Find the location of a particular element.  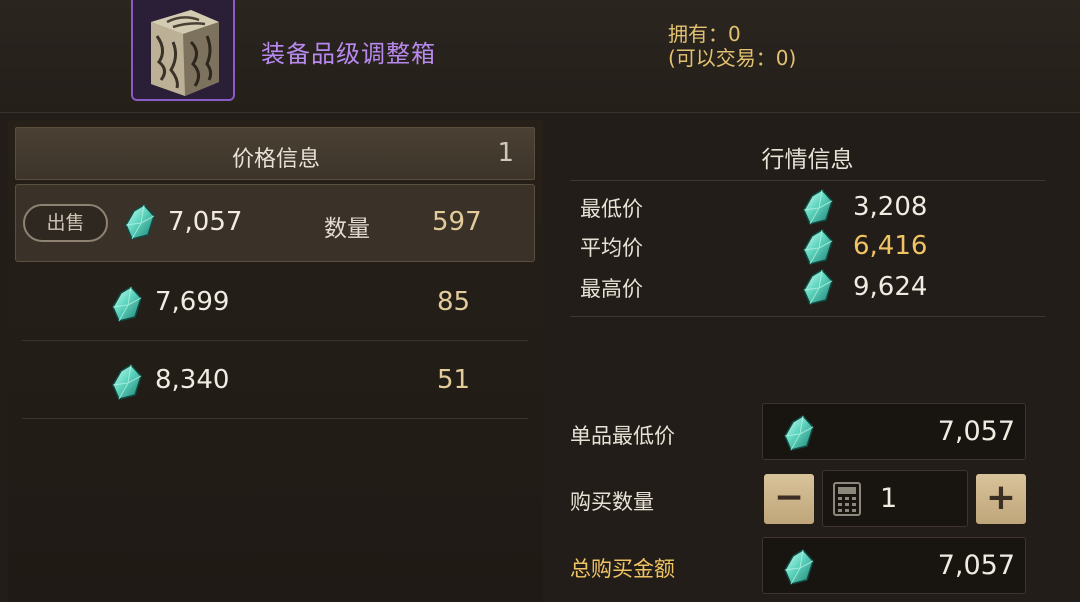

equipment-box-icon is located at coordinates (183, 49).